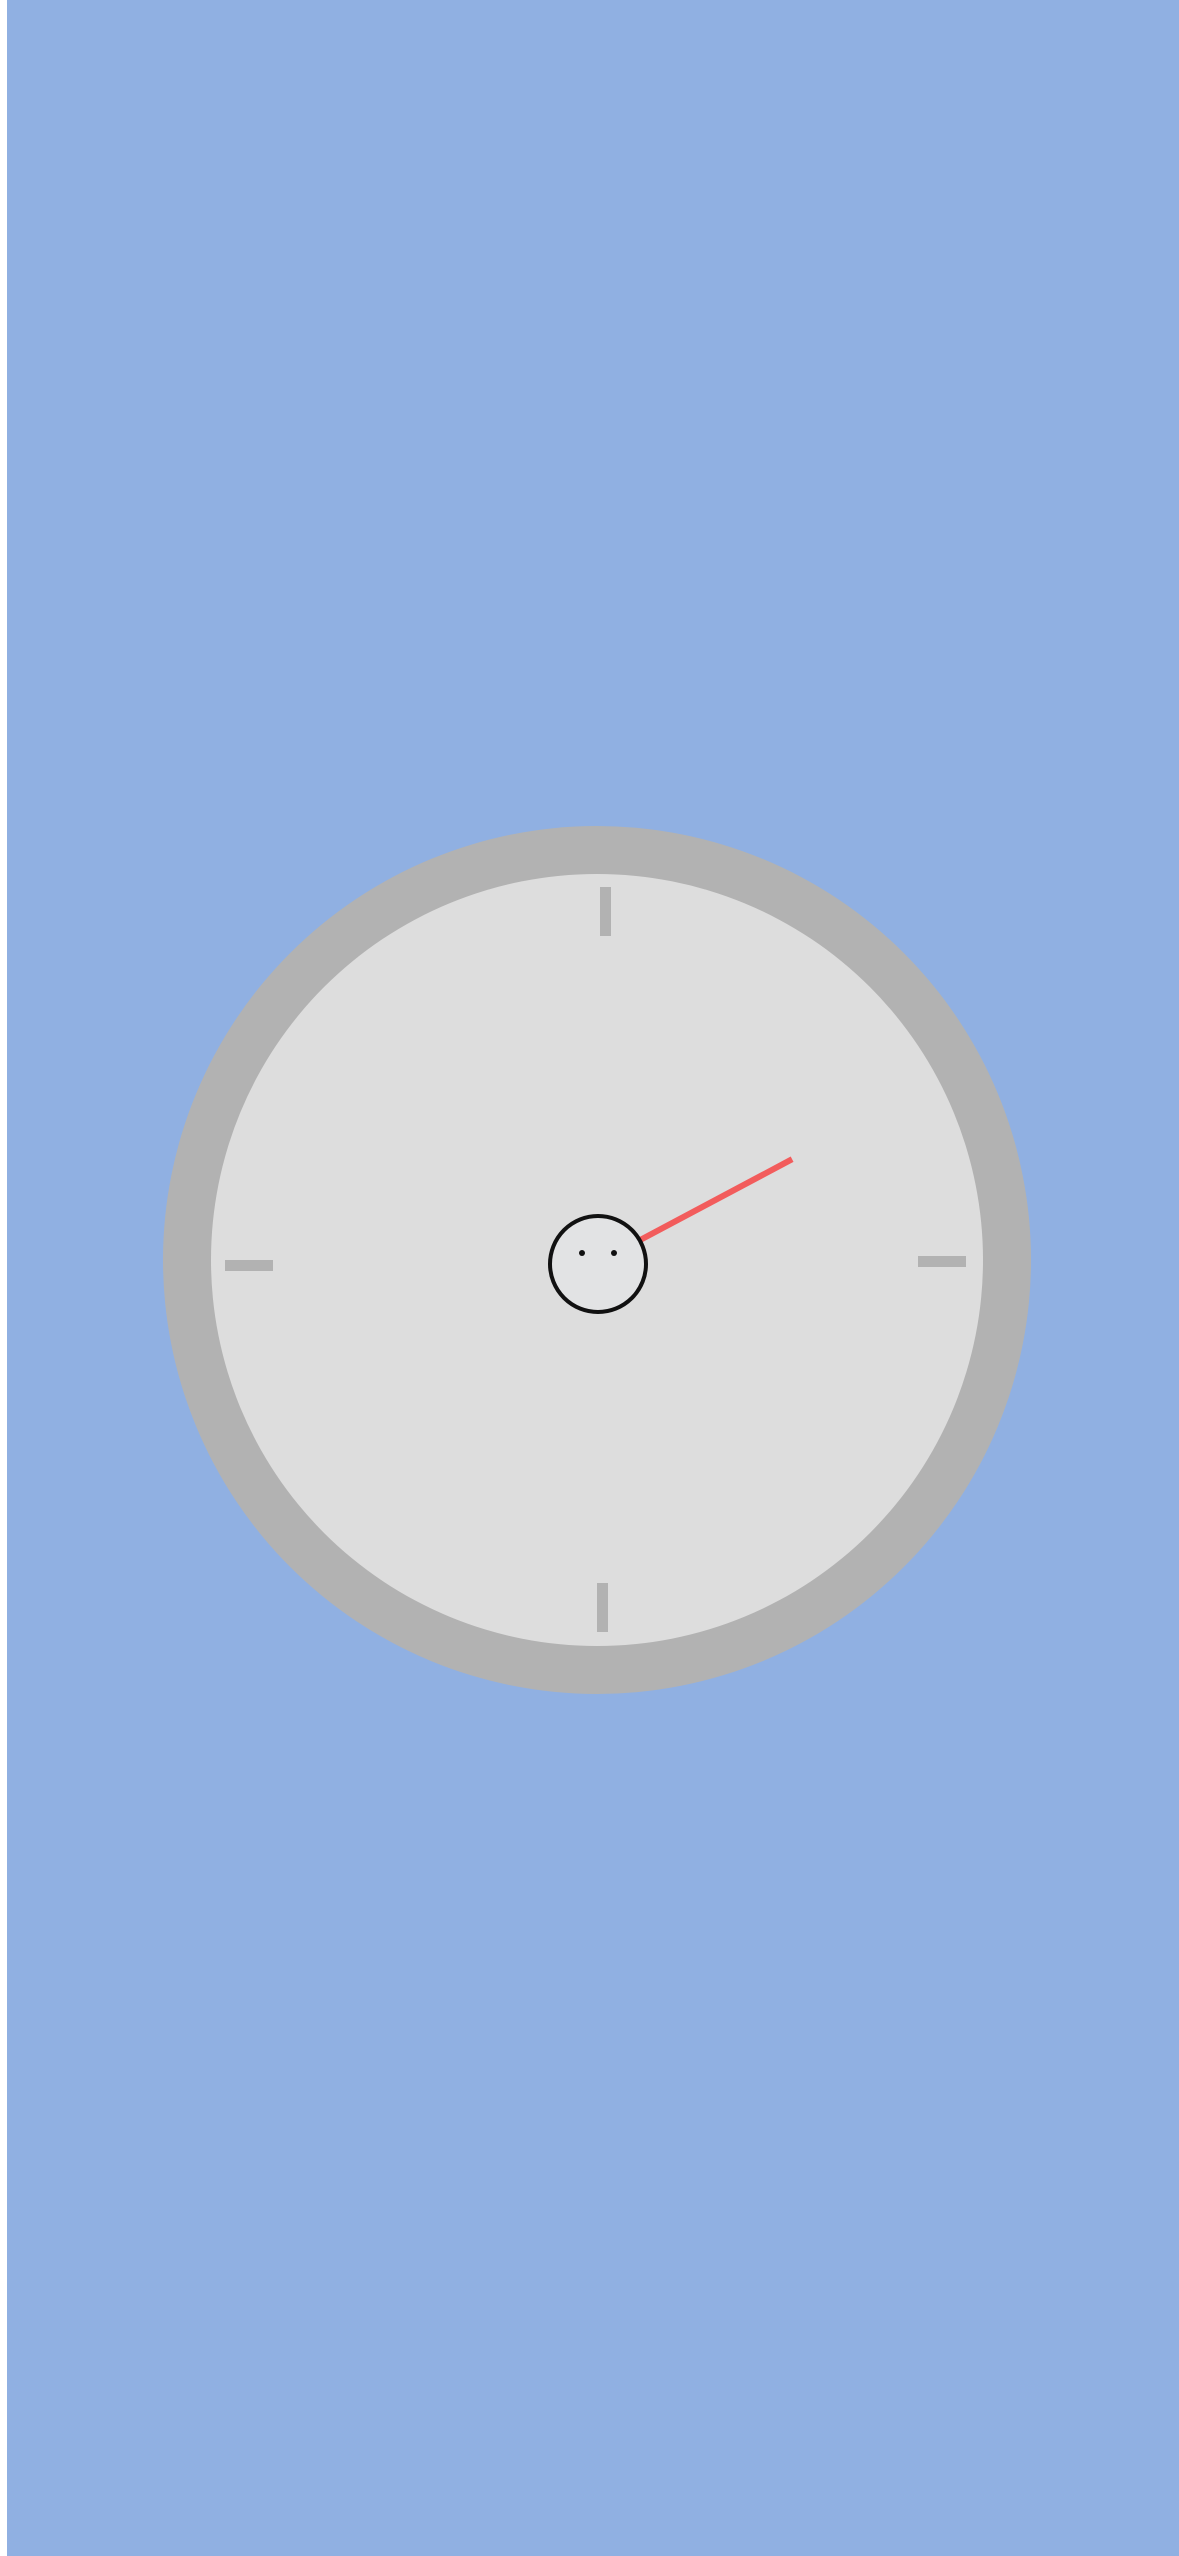 This screenshot has height=2556, width=1179. I want to click on hub-circle, so click(598, 1264).